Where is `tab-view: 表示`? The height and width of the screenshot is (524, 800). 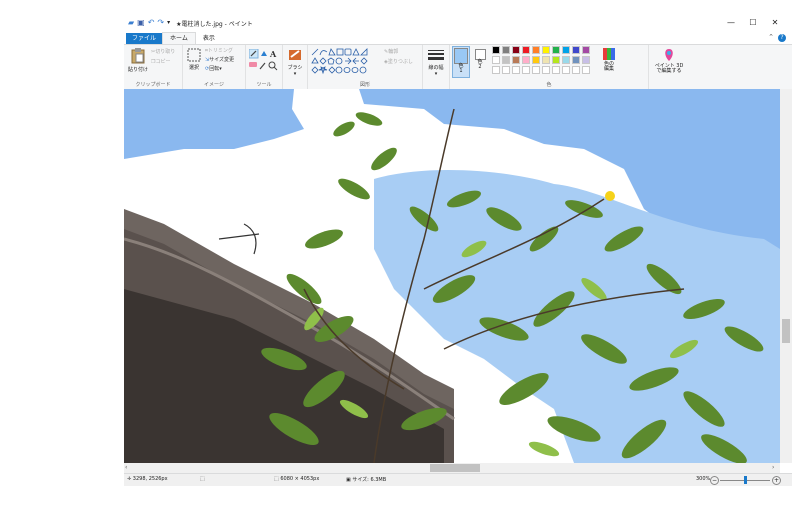
tab-view: 表示 is located at coordinates (209, 38).